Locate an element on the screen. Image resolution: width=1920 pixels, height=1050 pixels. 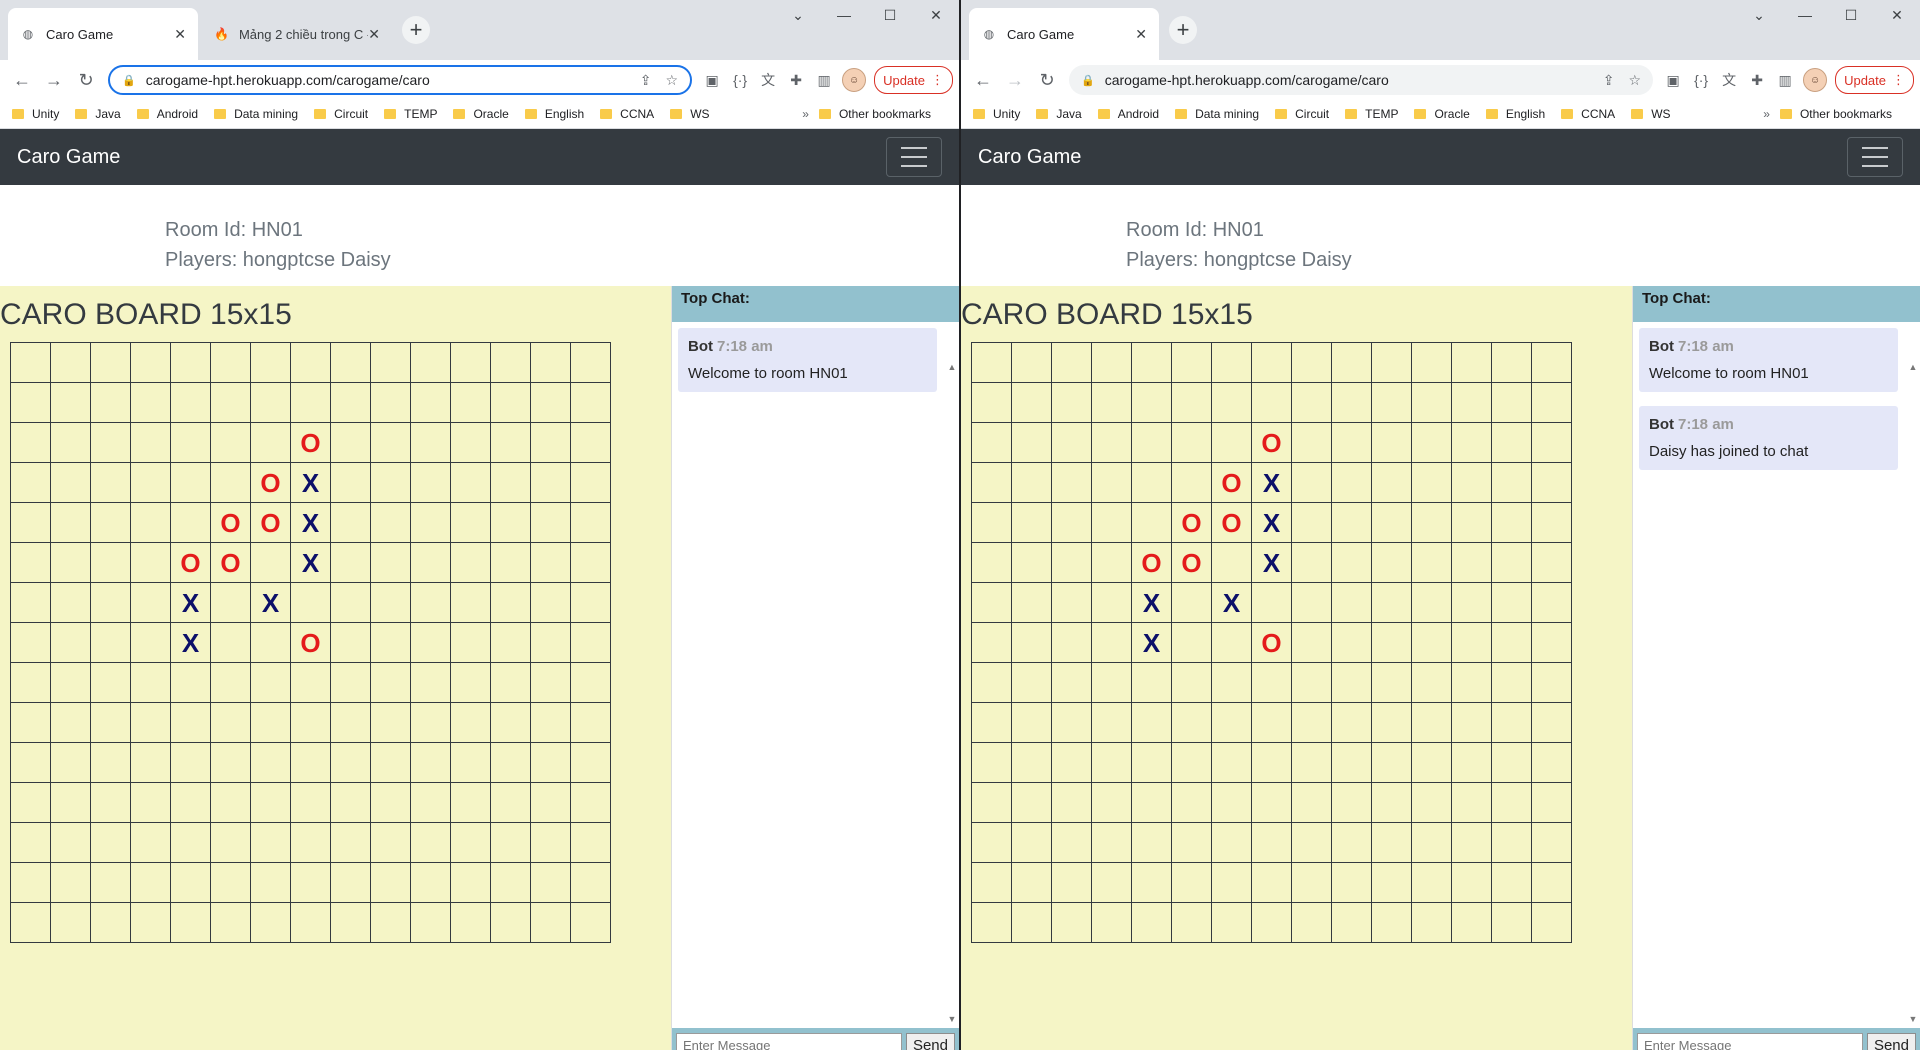
navbar-brand: Caro Game is located at coordinates (1029, 157).